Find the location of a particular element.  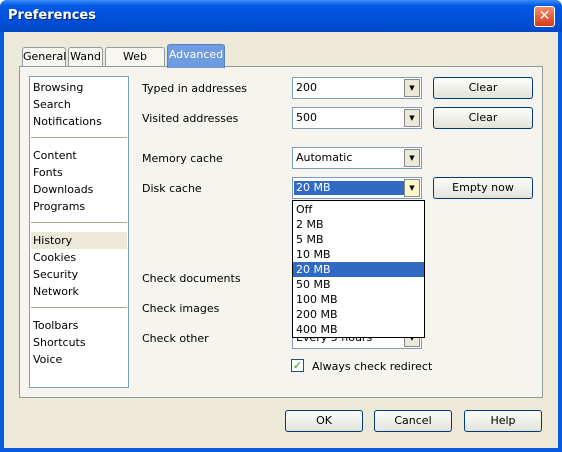

memory-cache-label: Memory cache is located at coordinates (182, 158).